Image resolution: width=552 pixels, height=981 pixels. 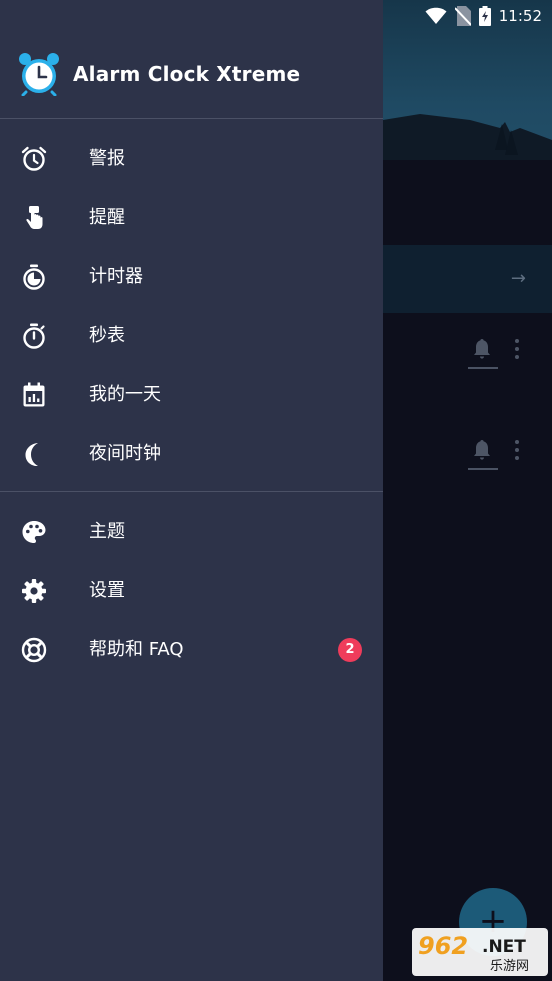 I want to click on stopwatch-icon, so click(x=34, y=336).